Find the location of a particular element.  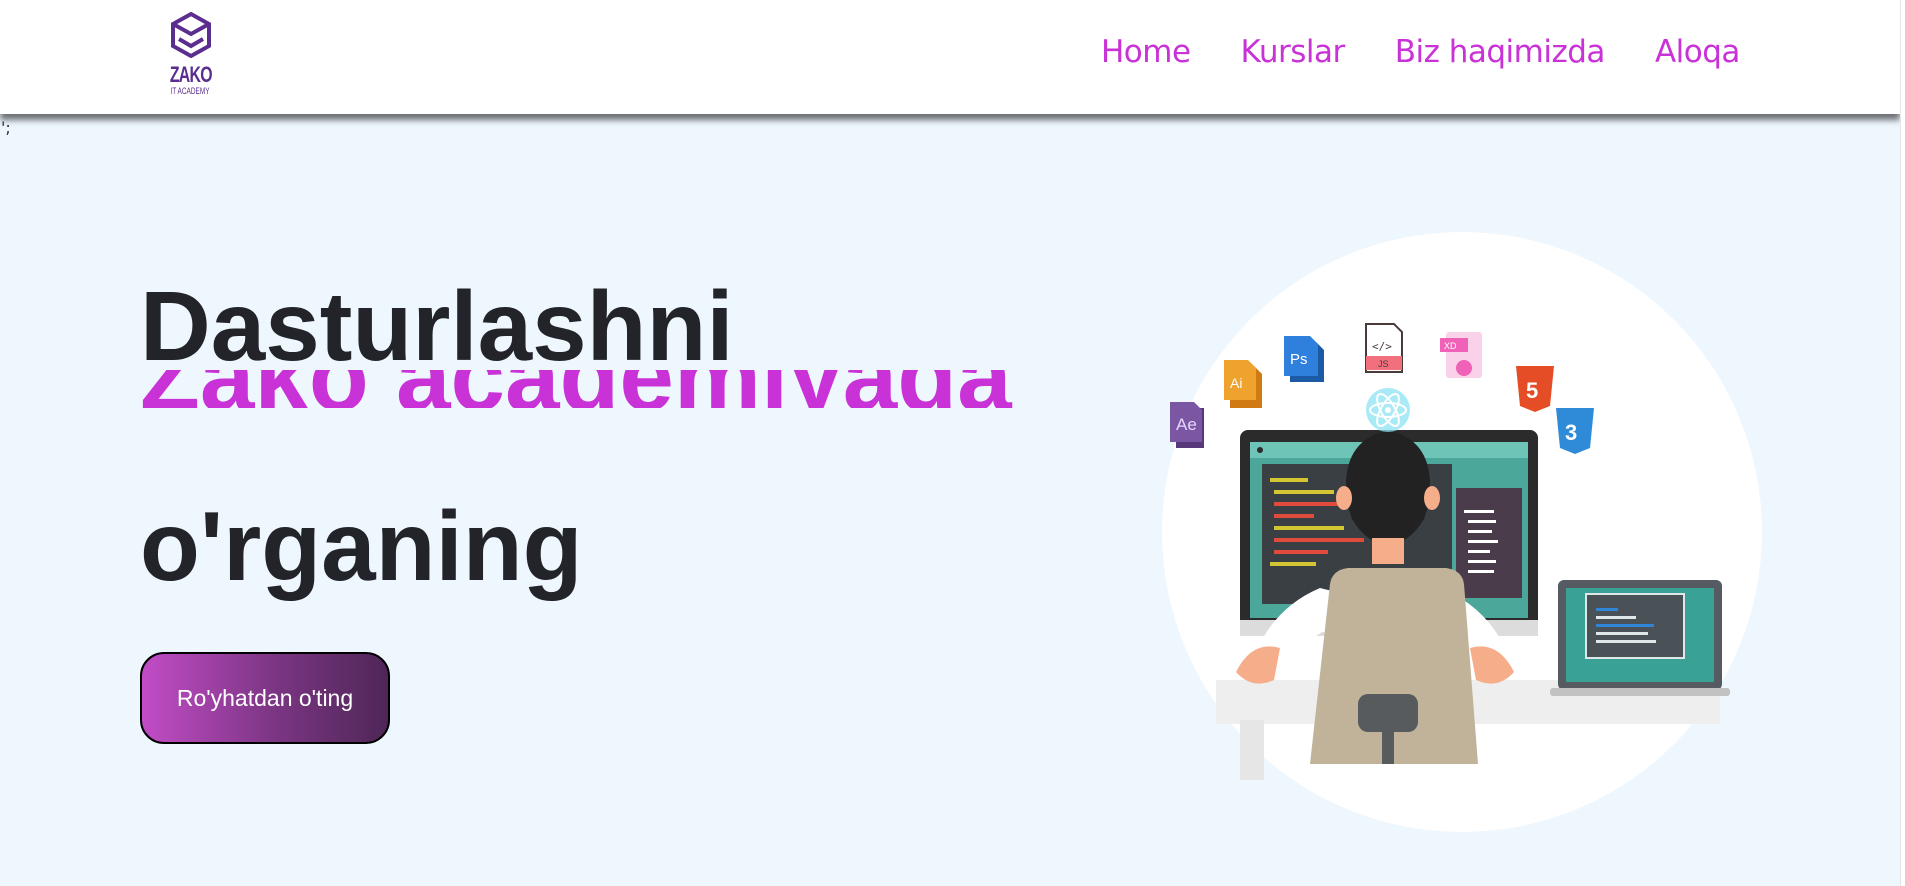

js-file-icon: </> JS is located at coordinates (1384, 348).